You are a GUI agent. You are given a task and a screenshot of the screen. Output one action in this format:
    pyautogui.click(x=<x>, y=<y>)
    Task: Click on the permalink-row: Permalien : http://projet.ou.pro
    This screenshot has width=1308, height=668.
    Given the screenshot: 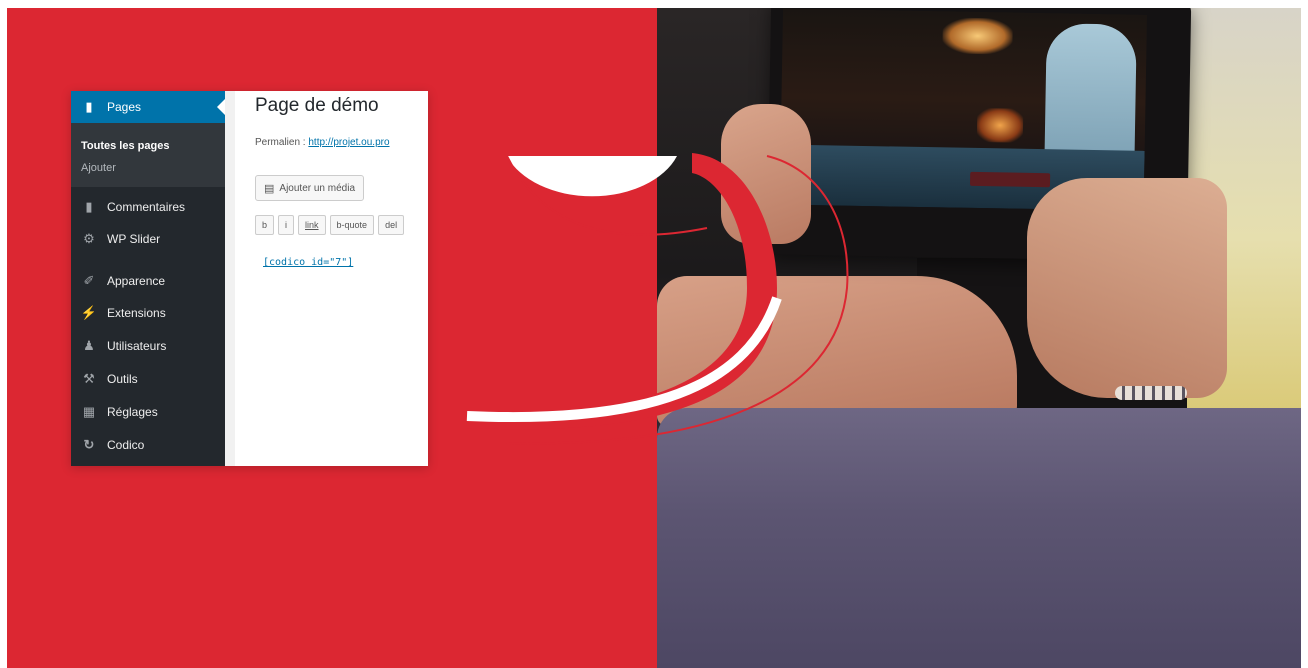 What is the action you would take?
    pyautogui.click(x=322, y=142)
    